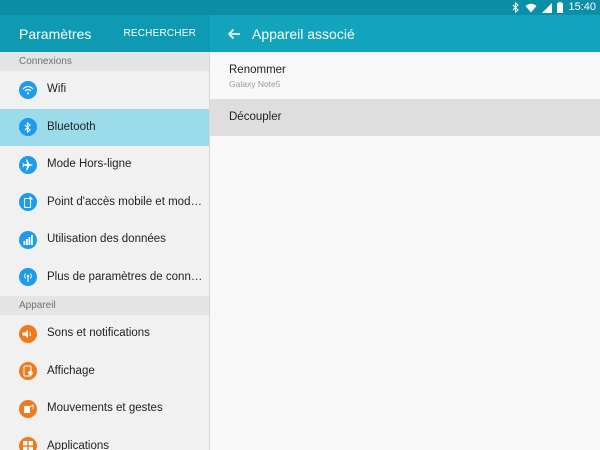  Describe the element at coordinates (405, 117) in the screenshot. I see `unpair-option: Découpler` at that location.